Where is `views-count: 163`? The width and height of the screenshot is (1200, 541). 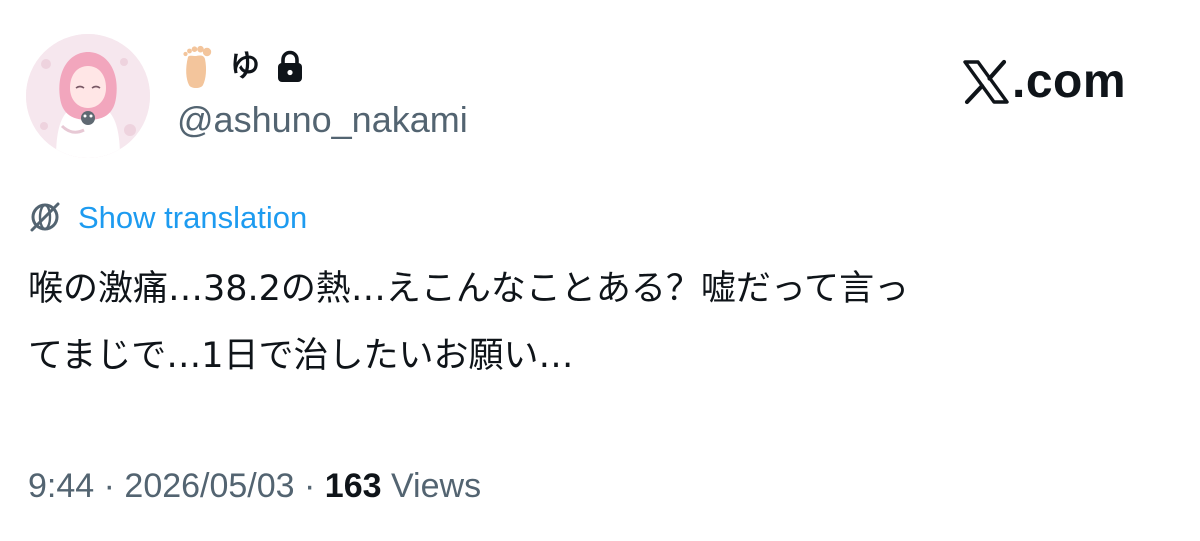
views-count: 163 is located at coordinates (353, 486).